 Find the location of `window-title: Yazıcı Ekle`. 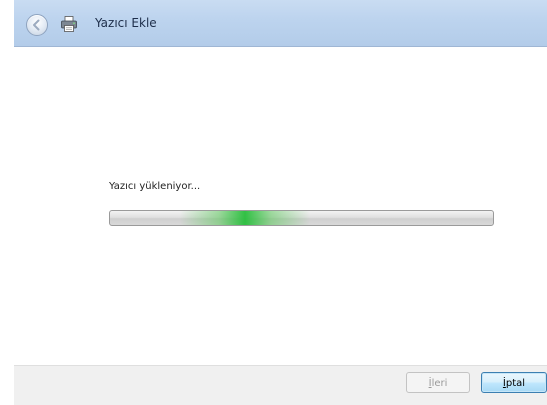

window-title: Yazıcı Ekle is located at coordinates (126, 23).